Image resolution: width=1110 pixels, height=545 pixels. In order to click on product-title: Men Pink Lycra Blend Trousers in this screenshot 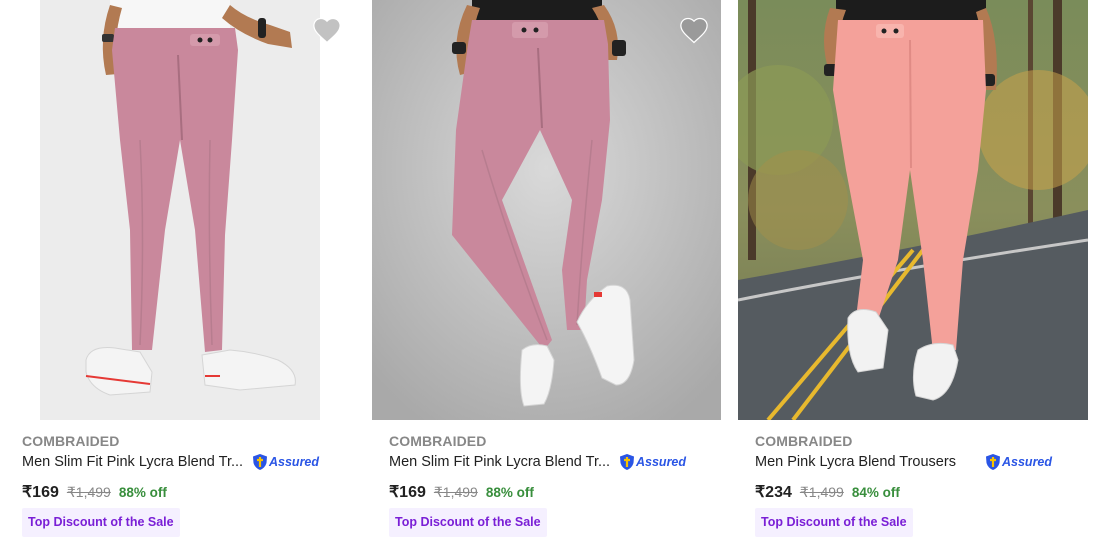, I will do `click(855, 462)`.